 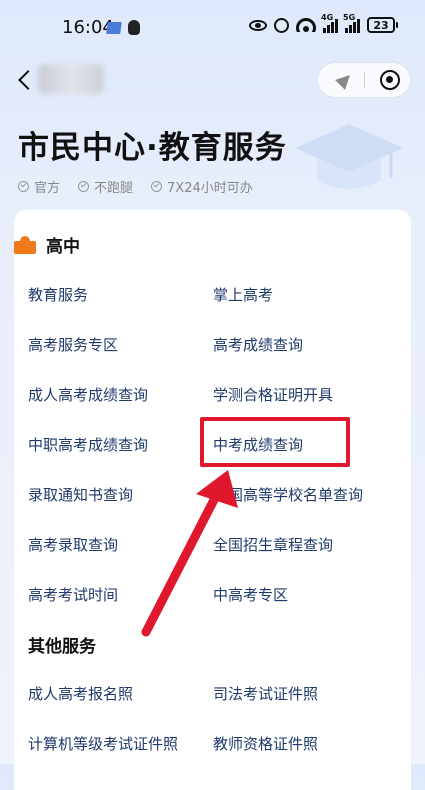 What do you see at coordinates (88, 444) in the screenshot?
I see `service-item: 中职高考成绩查询` at bounding box center [88, 444].